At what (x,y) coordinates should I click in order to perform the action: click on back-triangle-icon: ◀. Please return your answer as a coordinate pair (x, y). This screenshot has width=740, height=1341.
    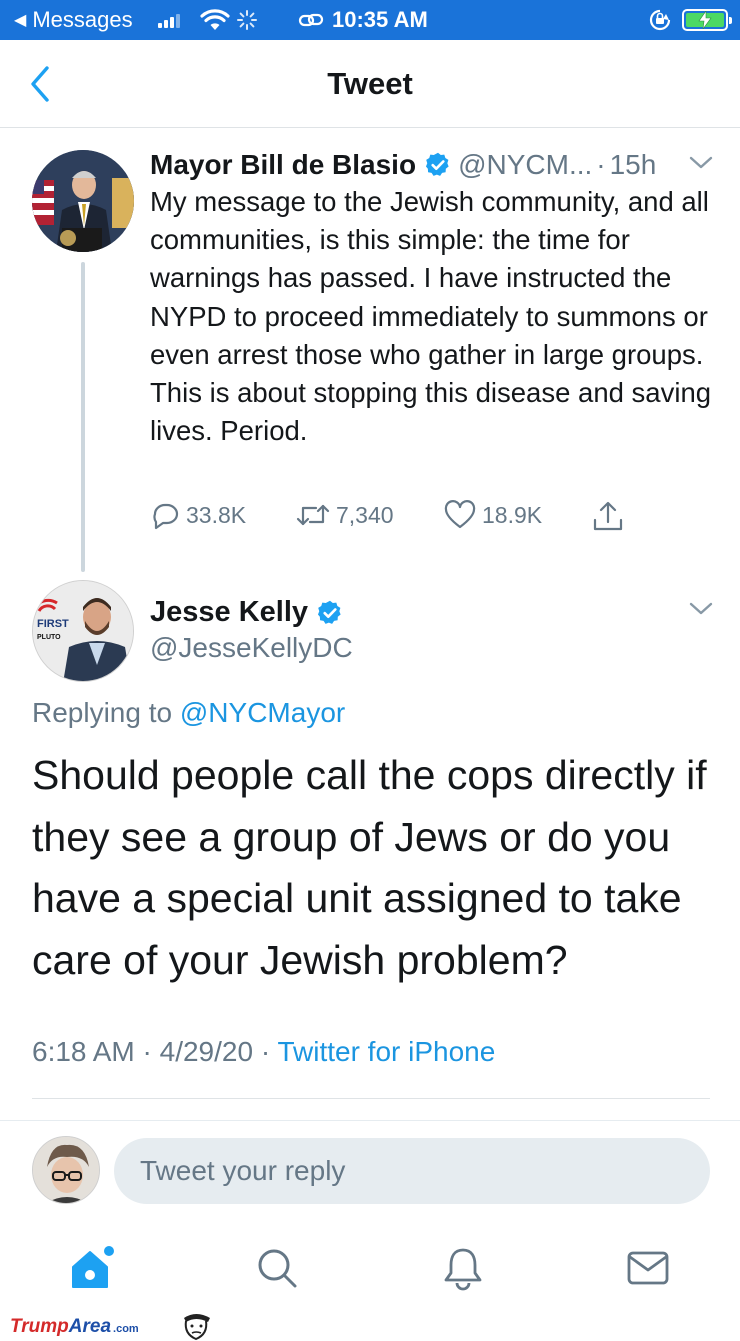
    Looking at the image, I should click on (20, 20).